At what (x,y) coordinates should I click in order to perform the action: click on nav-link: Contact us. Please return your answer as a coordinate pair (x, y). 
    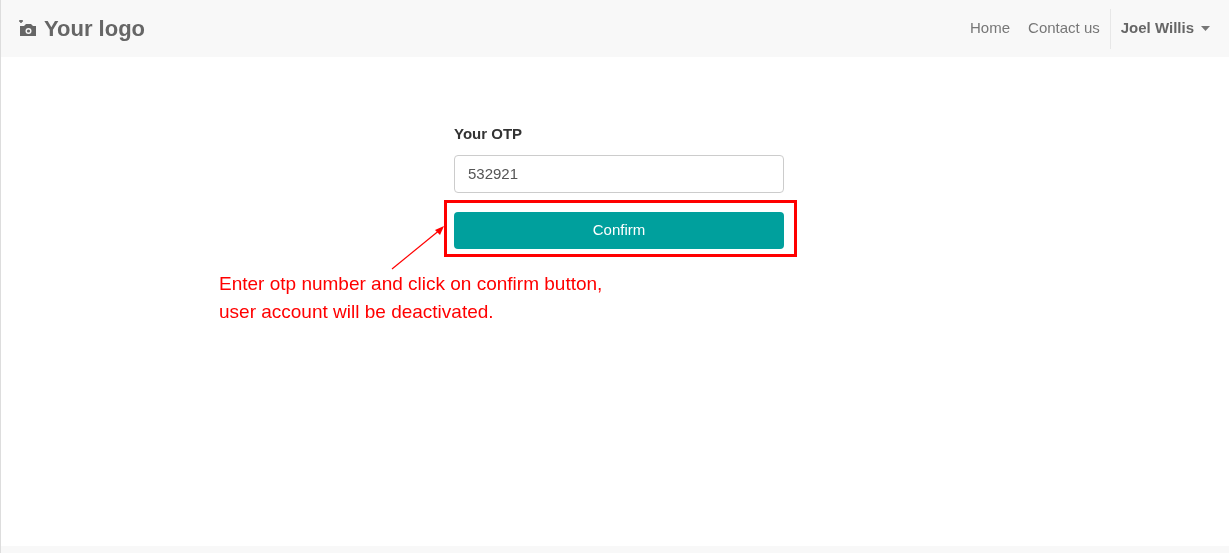
    Looking at the image, I should click on (1064, 28).